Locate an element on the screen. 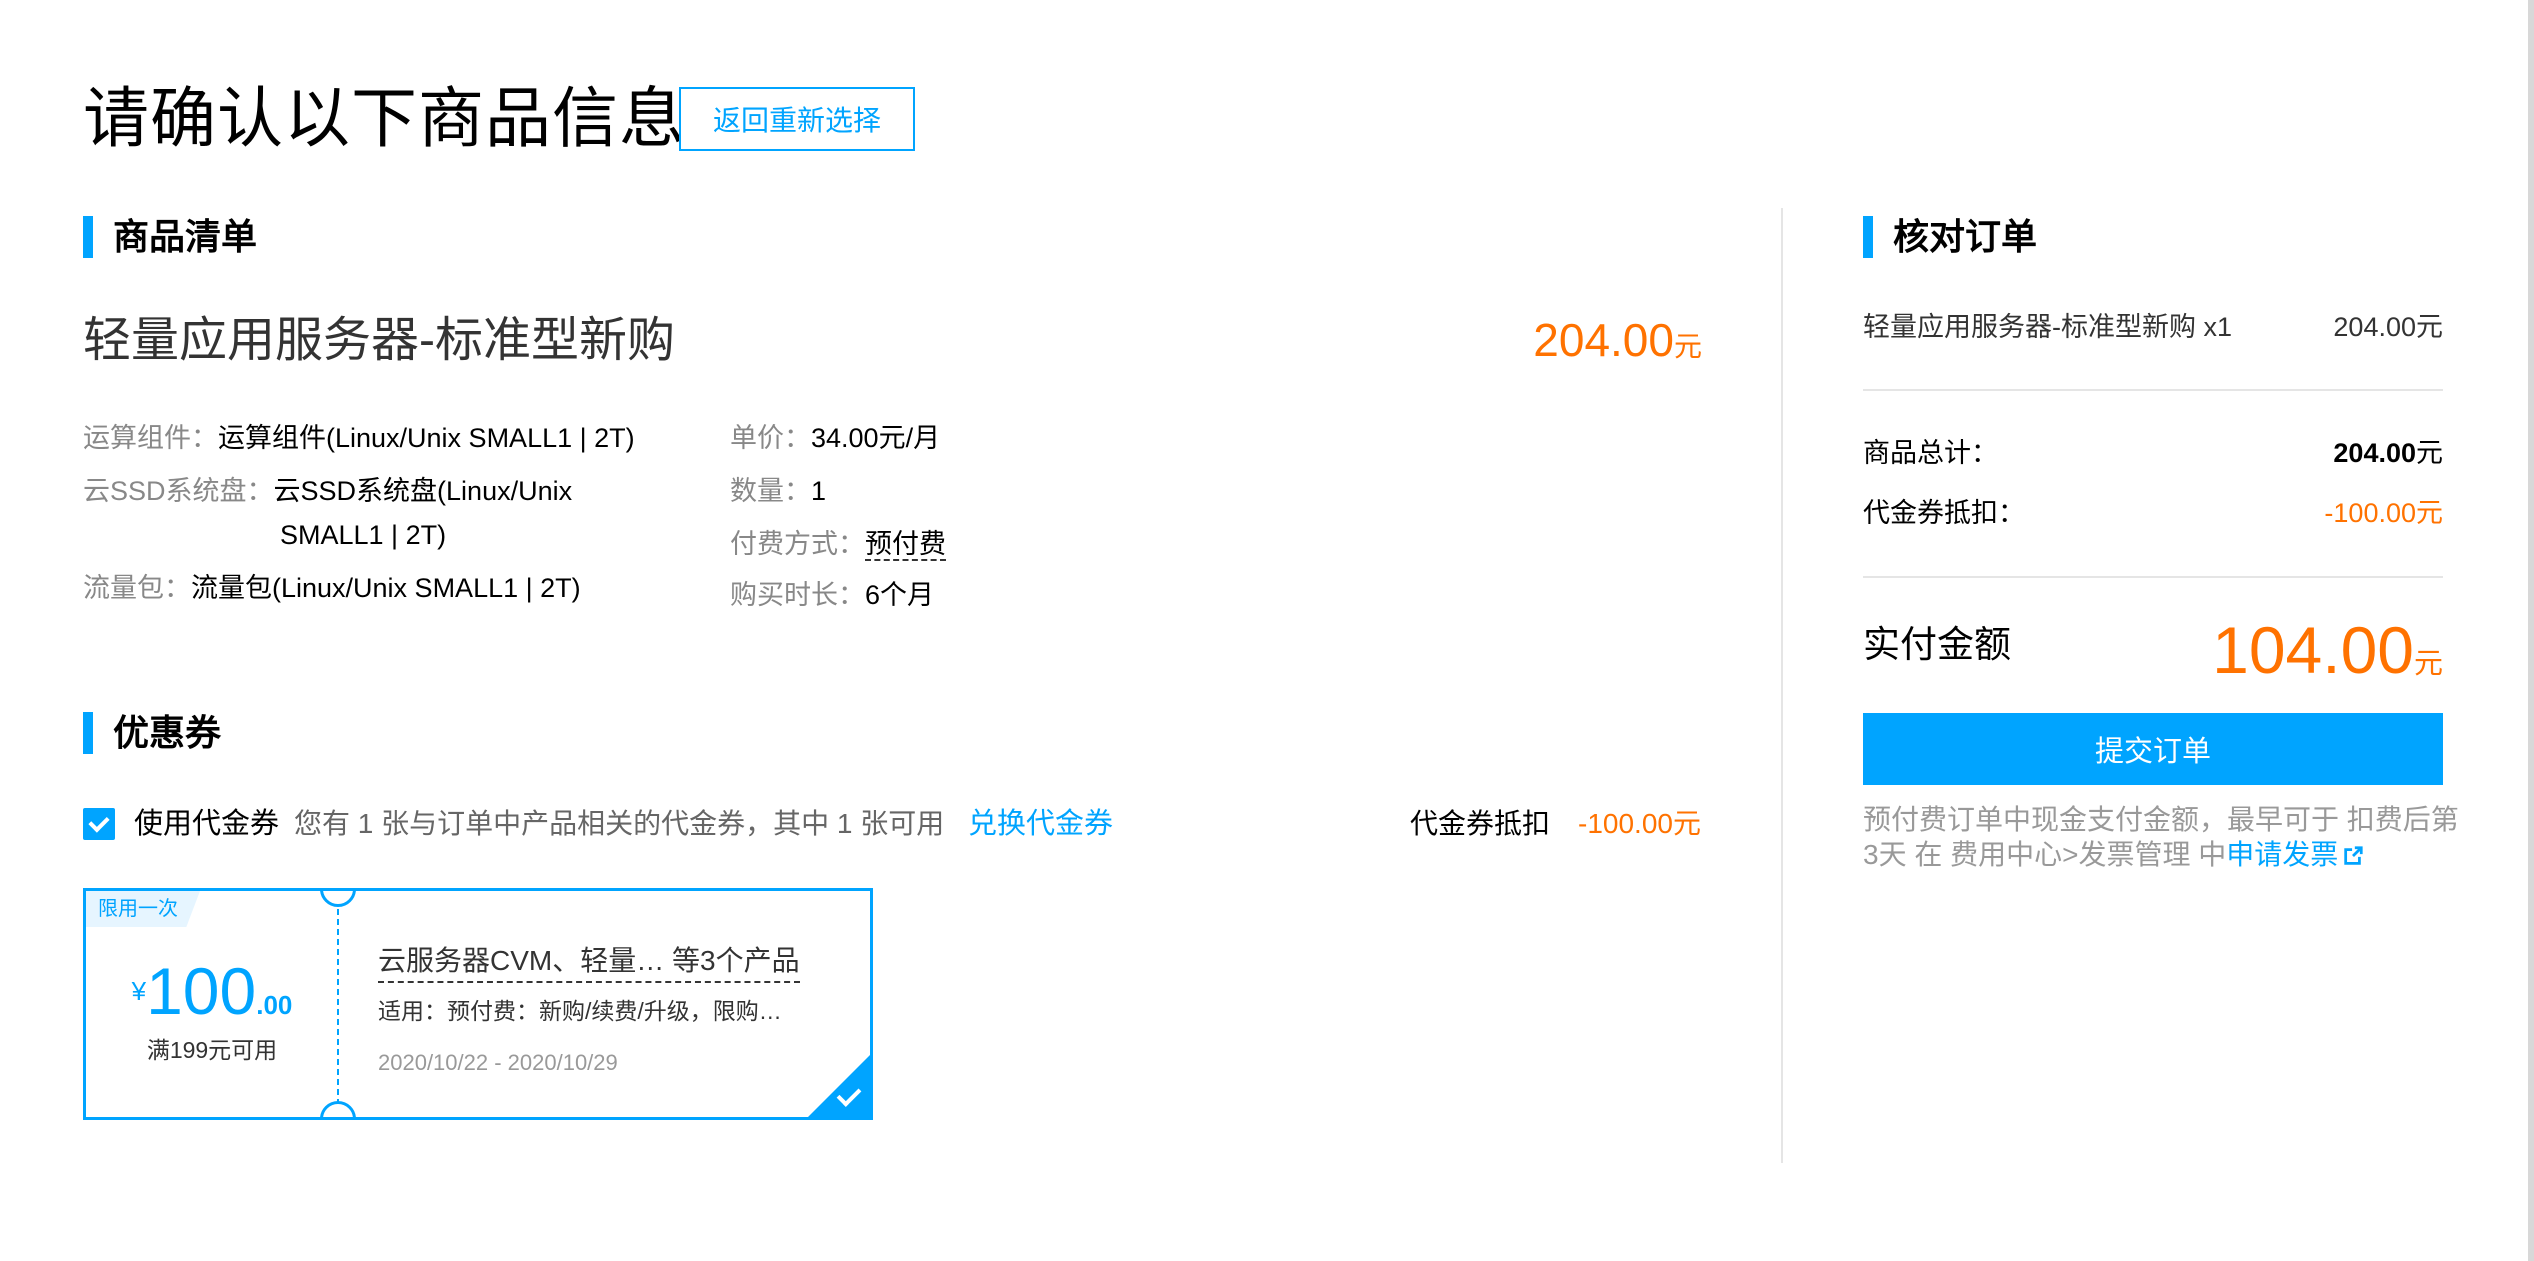 The image size is (2534, 1261). coupon-limit-tag: 限用一次 is located at coordinates (143, 909).